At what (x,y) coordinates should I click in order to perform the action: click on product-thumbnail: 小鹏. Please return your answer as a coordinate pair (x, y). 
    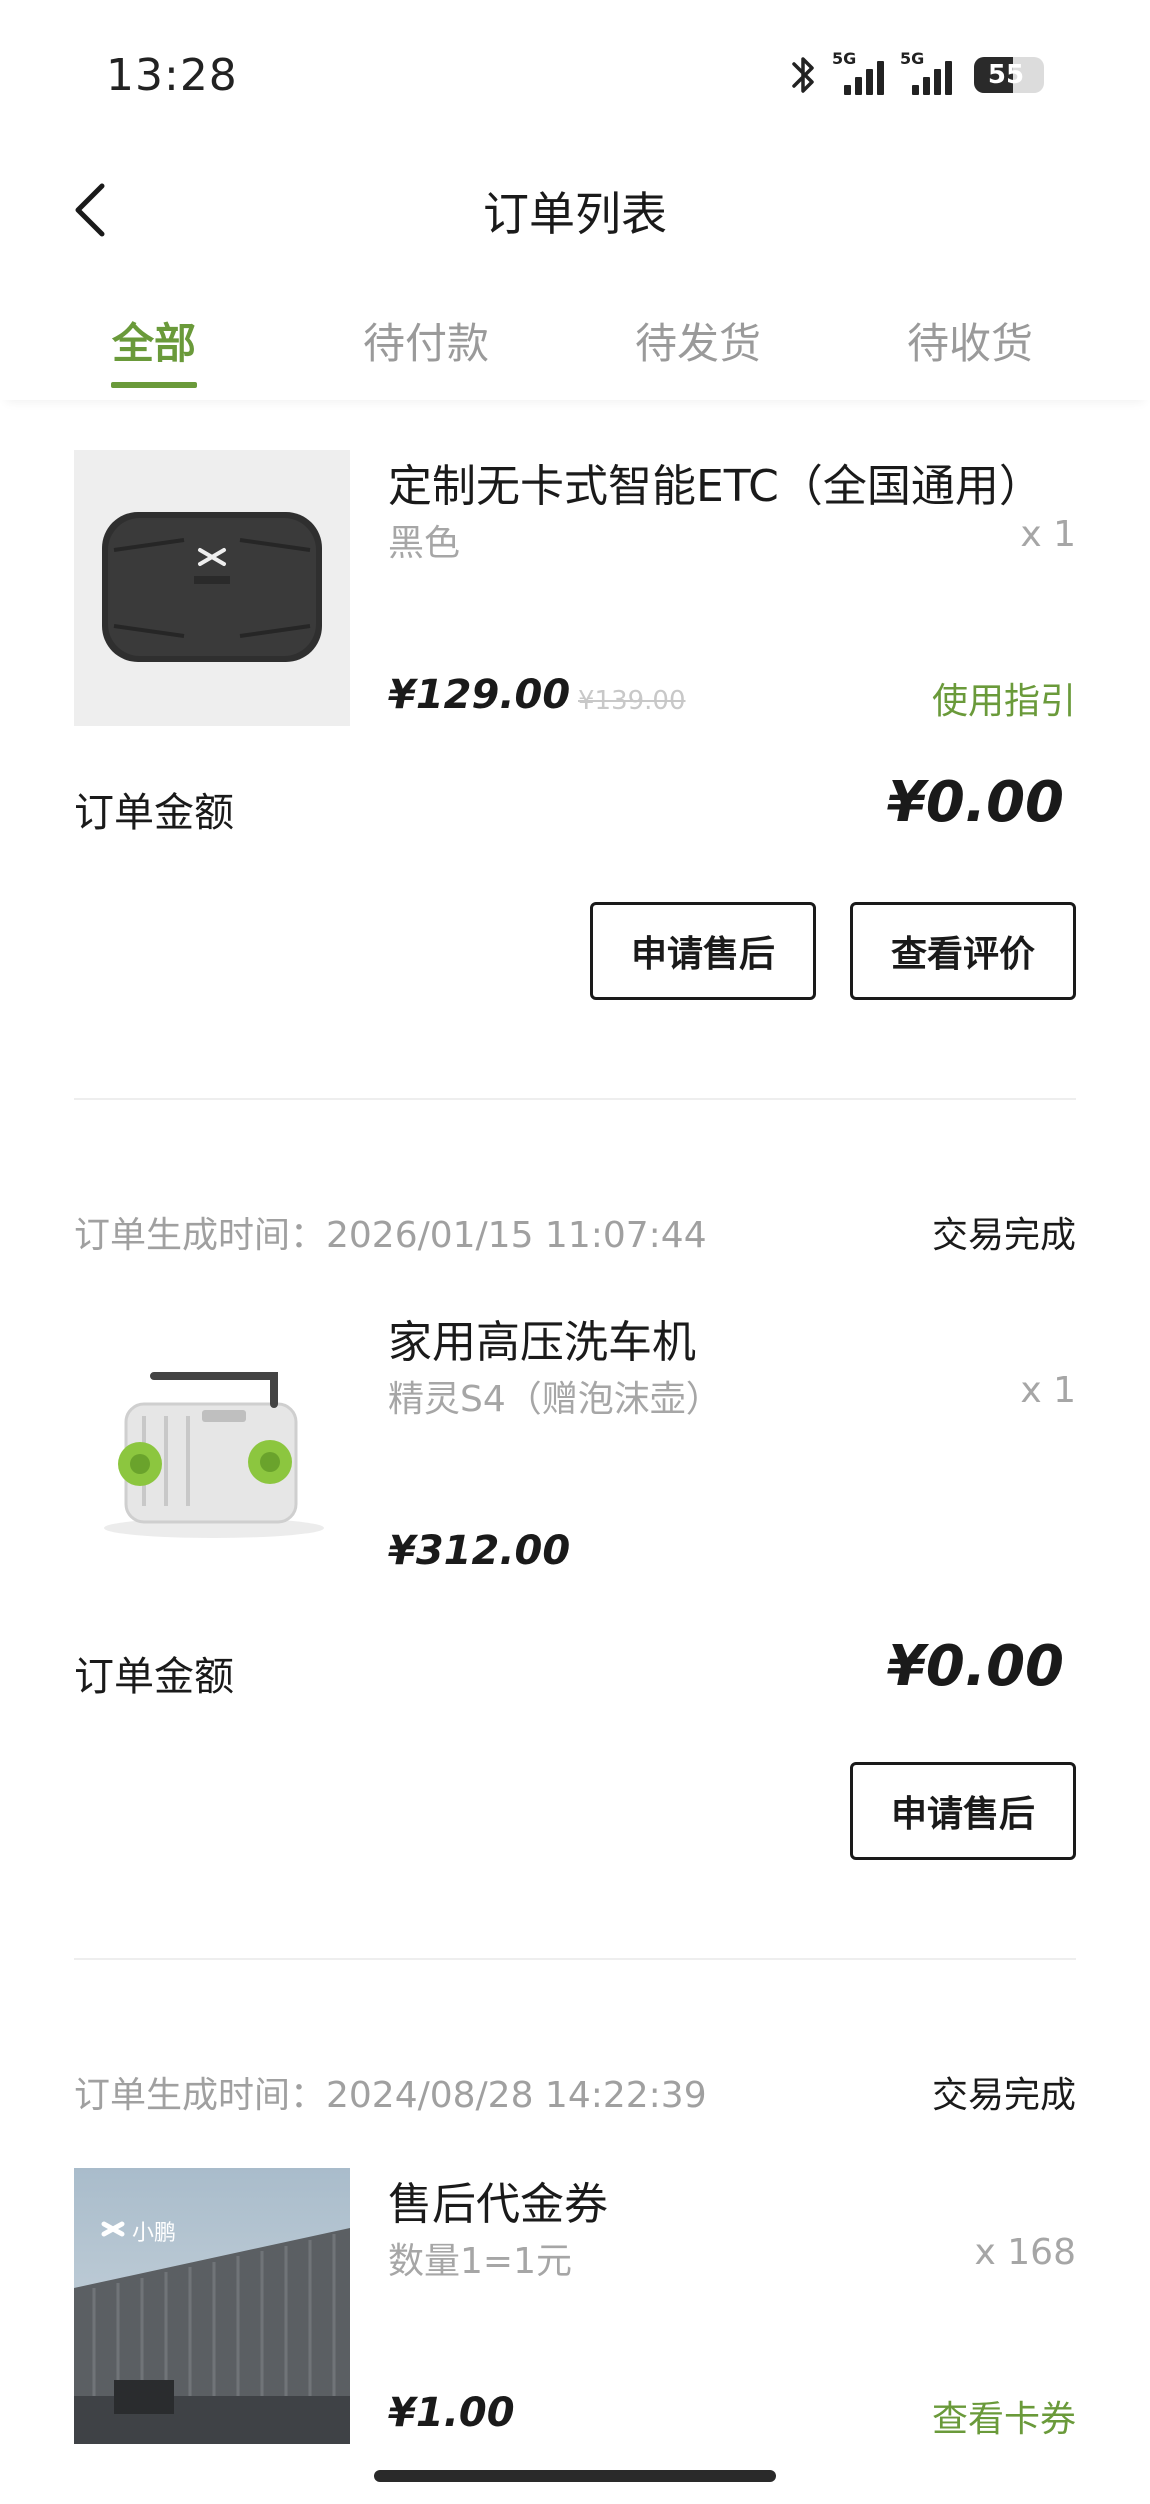
    Looking at the image, I should click on (212, 2306).